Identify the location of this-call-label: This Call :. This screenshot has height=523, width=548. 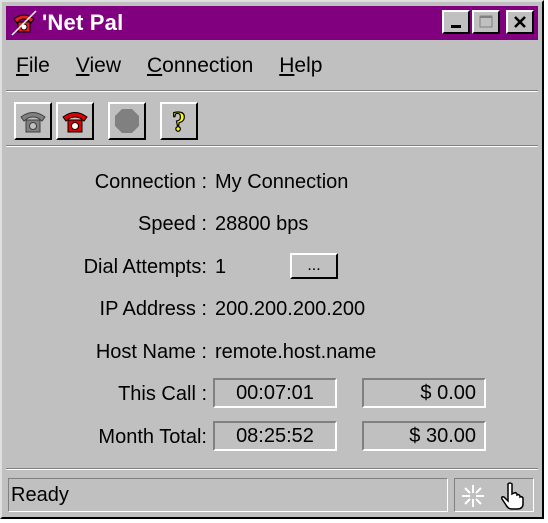
(162, 394).